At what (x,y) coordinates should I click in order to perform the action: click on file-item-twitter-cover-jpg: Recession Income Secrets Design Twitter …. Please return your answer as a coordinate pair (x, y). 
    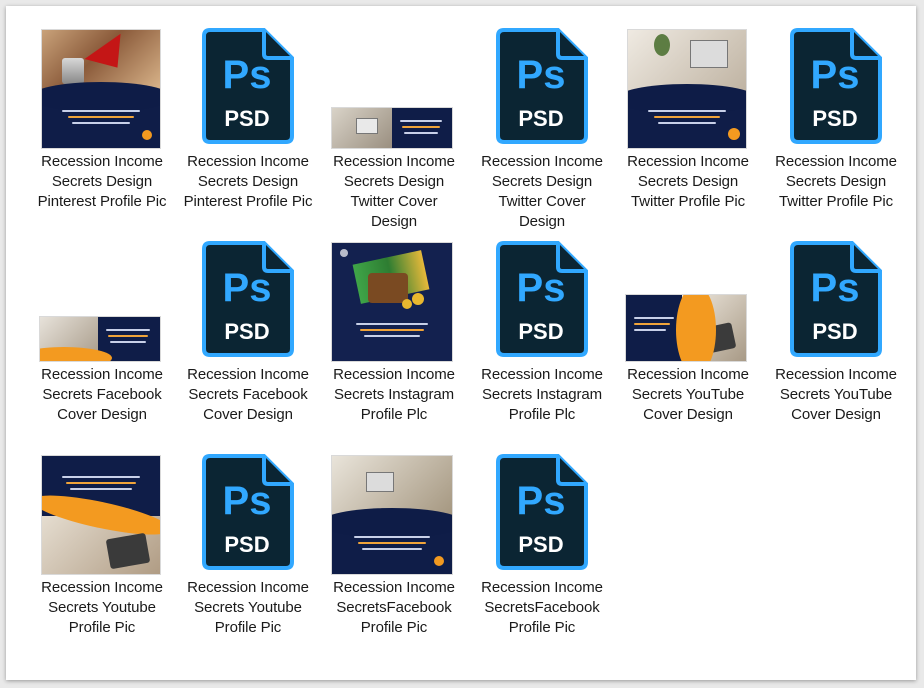
    Looking at the image, I should click on (394, 130).